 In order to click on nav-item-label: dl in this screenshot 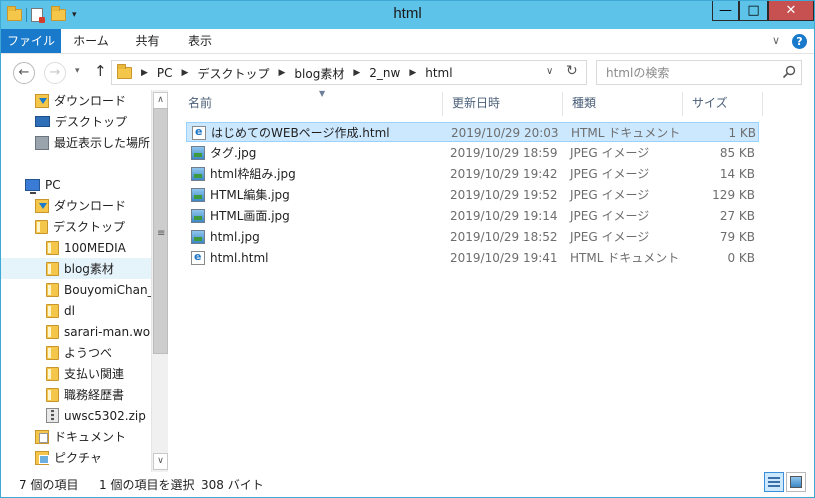, I will do `click(69, 310)`.